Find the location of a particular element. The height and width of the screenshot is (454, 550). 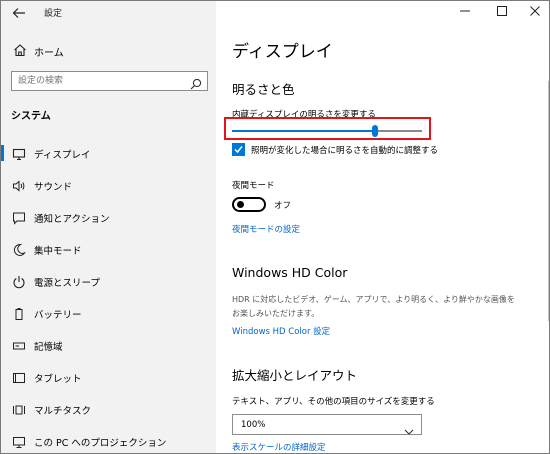

sidebar-item-home: ホーム is located at coordinates (108, 50).